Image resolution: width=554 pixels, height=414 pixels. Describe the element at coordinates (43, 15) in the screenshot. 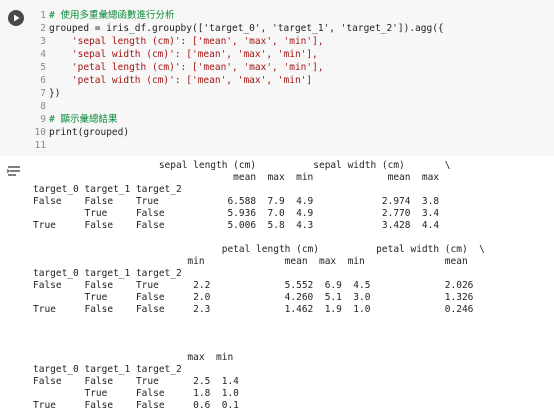

I see `line-number: 1` at that location.